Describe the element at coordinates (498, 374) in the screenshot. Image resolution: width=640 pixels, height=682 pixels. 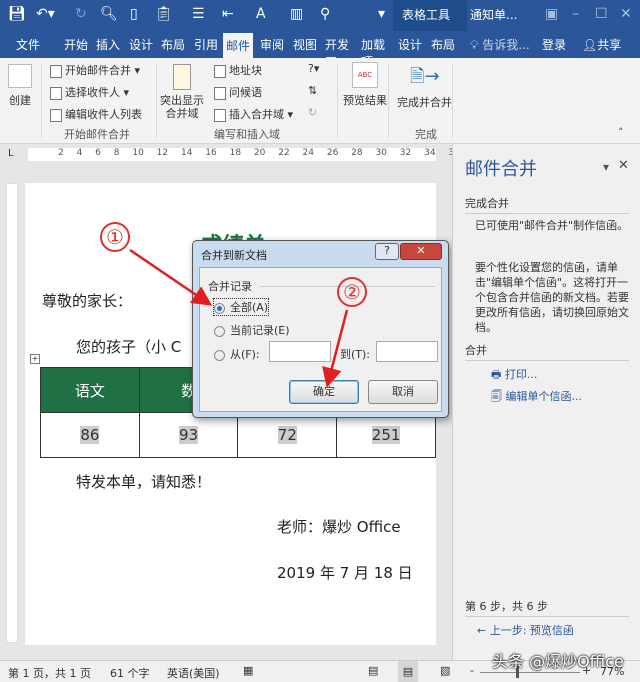
I see `print-icon: 🖶︎` at that location.